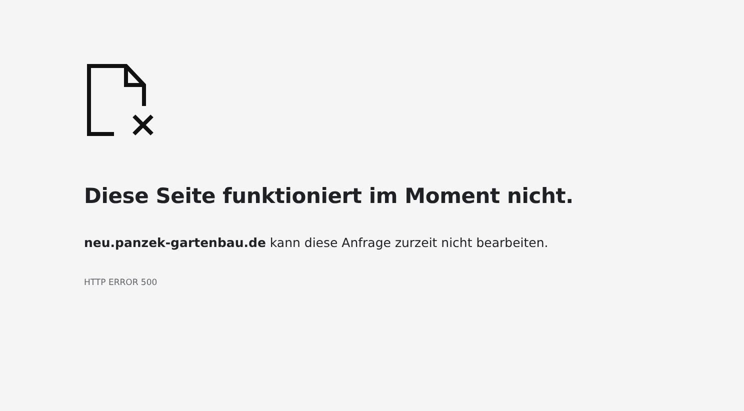 The width and height of the screenshot is (744, 411). What do you see at coordinates (120, 99) in the screenshot?
I see `file-error-icon` at bounding box center [120, 99].